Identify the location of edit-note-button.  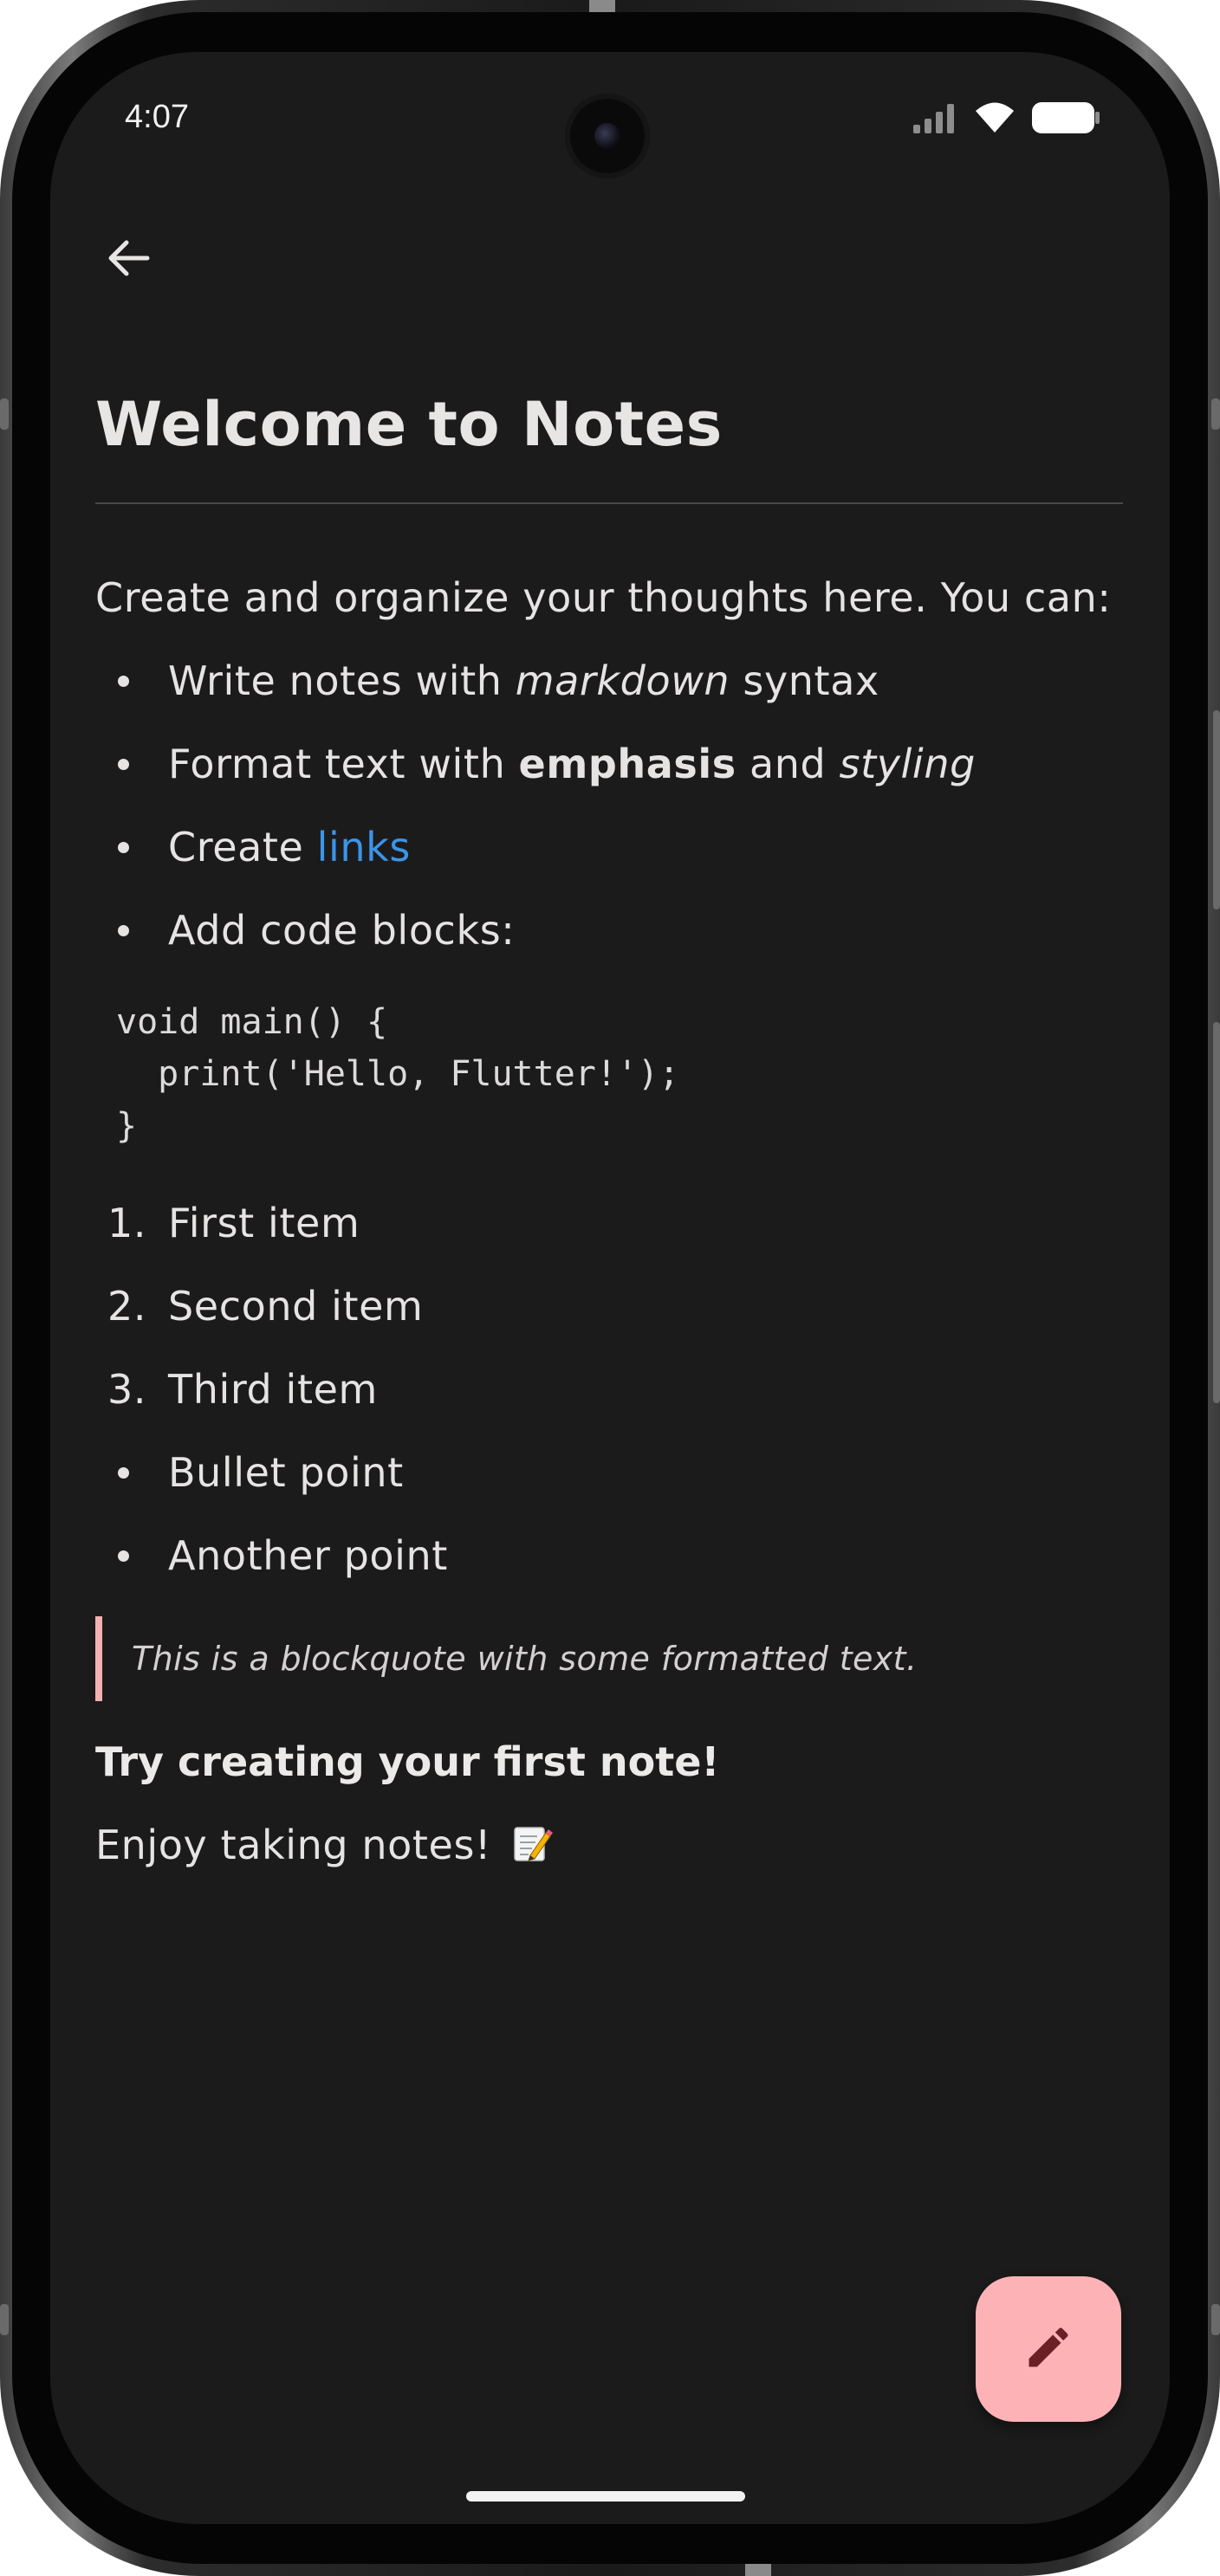
(1048, 2349).